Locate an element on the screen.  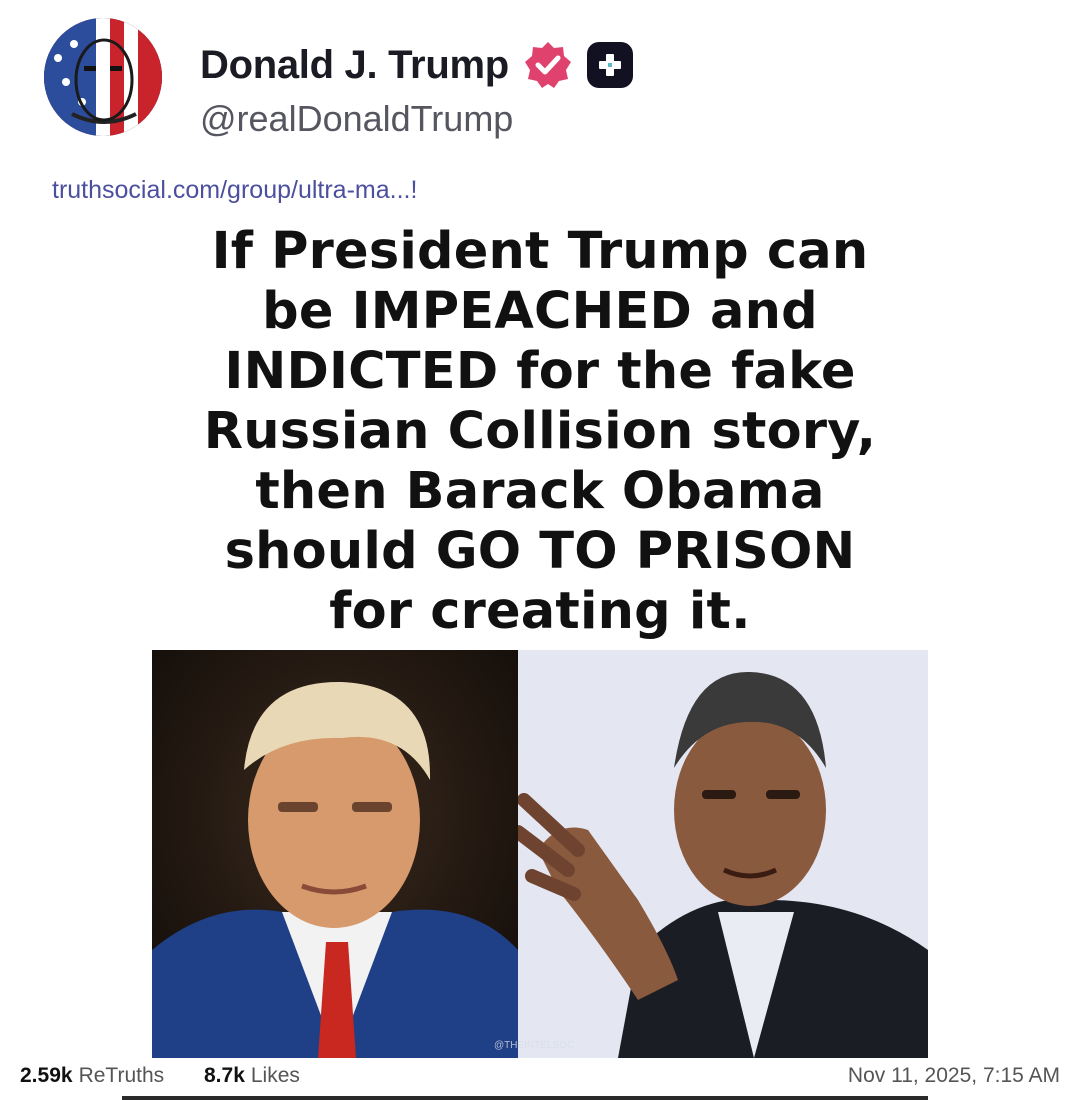
meme-text-line: INDICTED for the fake is located at coordinates (540, 371).